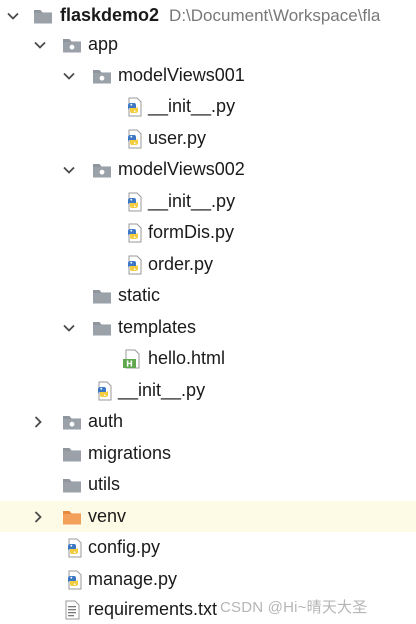  Describe the element at coordinates (208, 295) in the screenshot. I see `tree-row-static: static` at that location.